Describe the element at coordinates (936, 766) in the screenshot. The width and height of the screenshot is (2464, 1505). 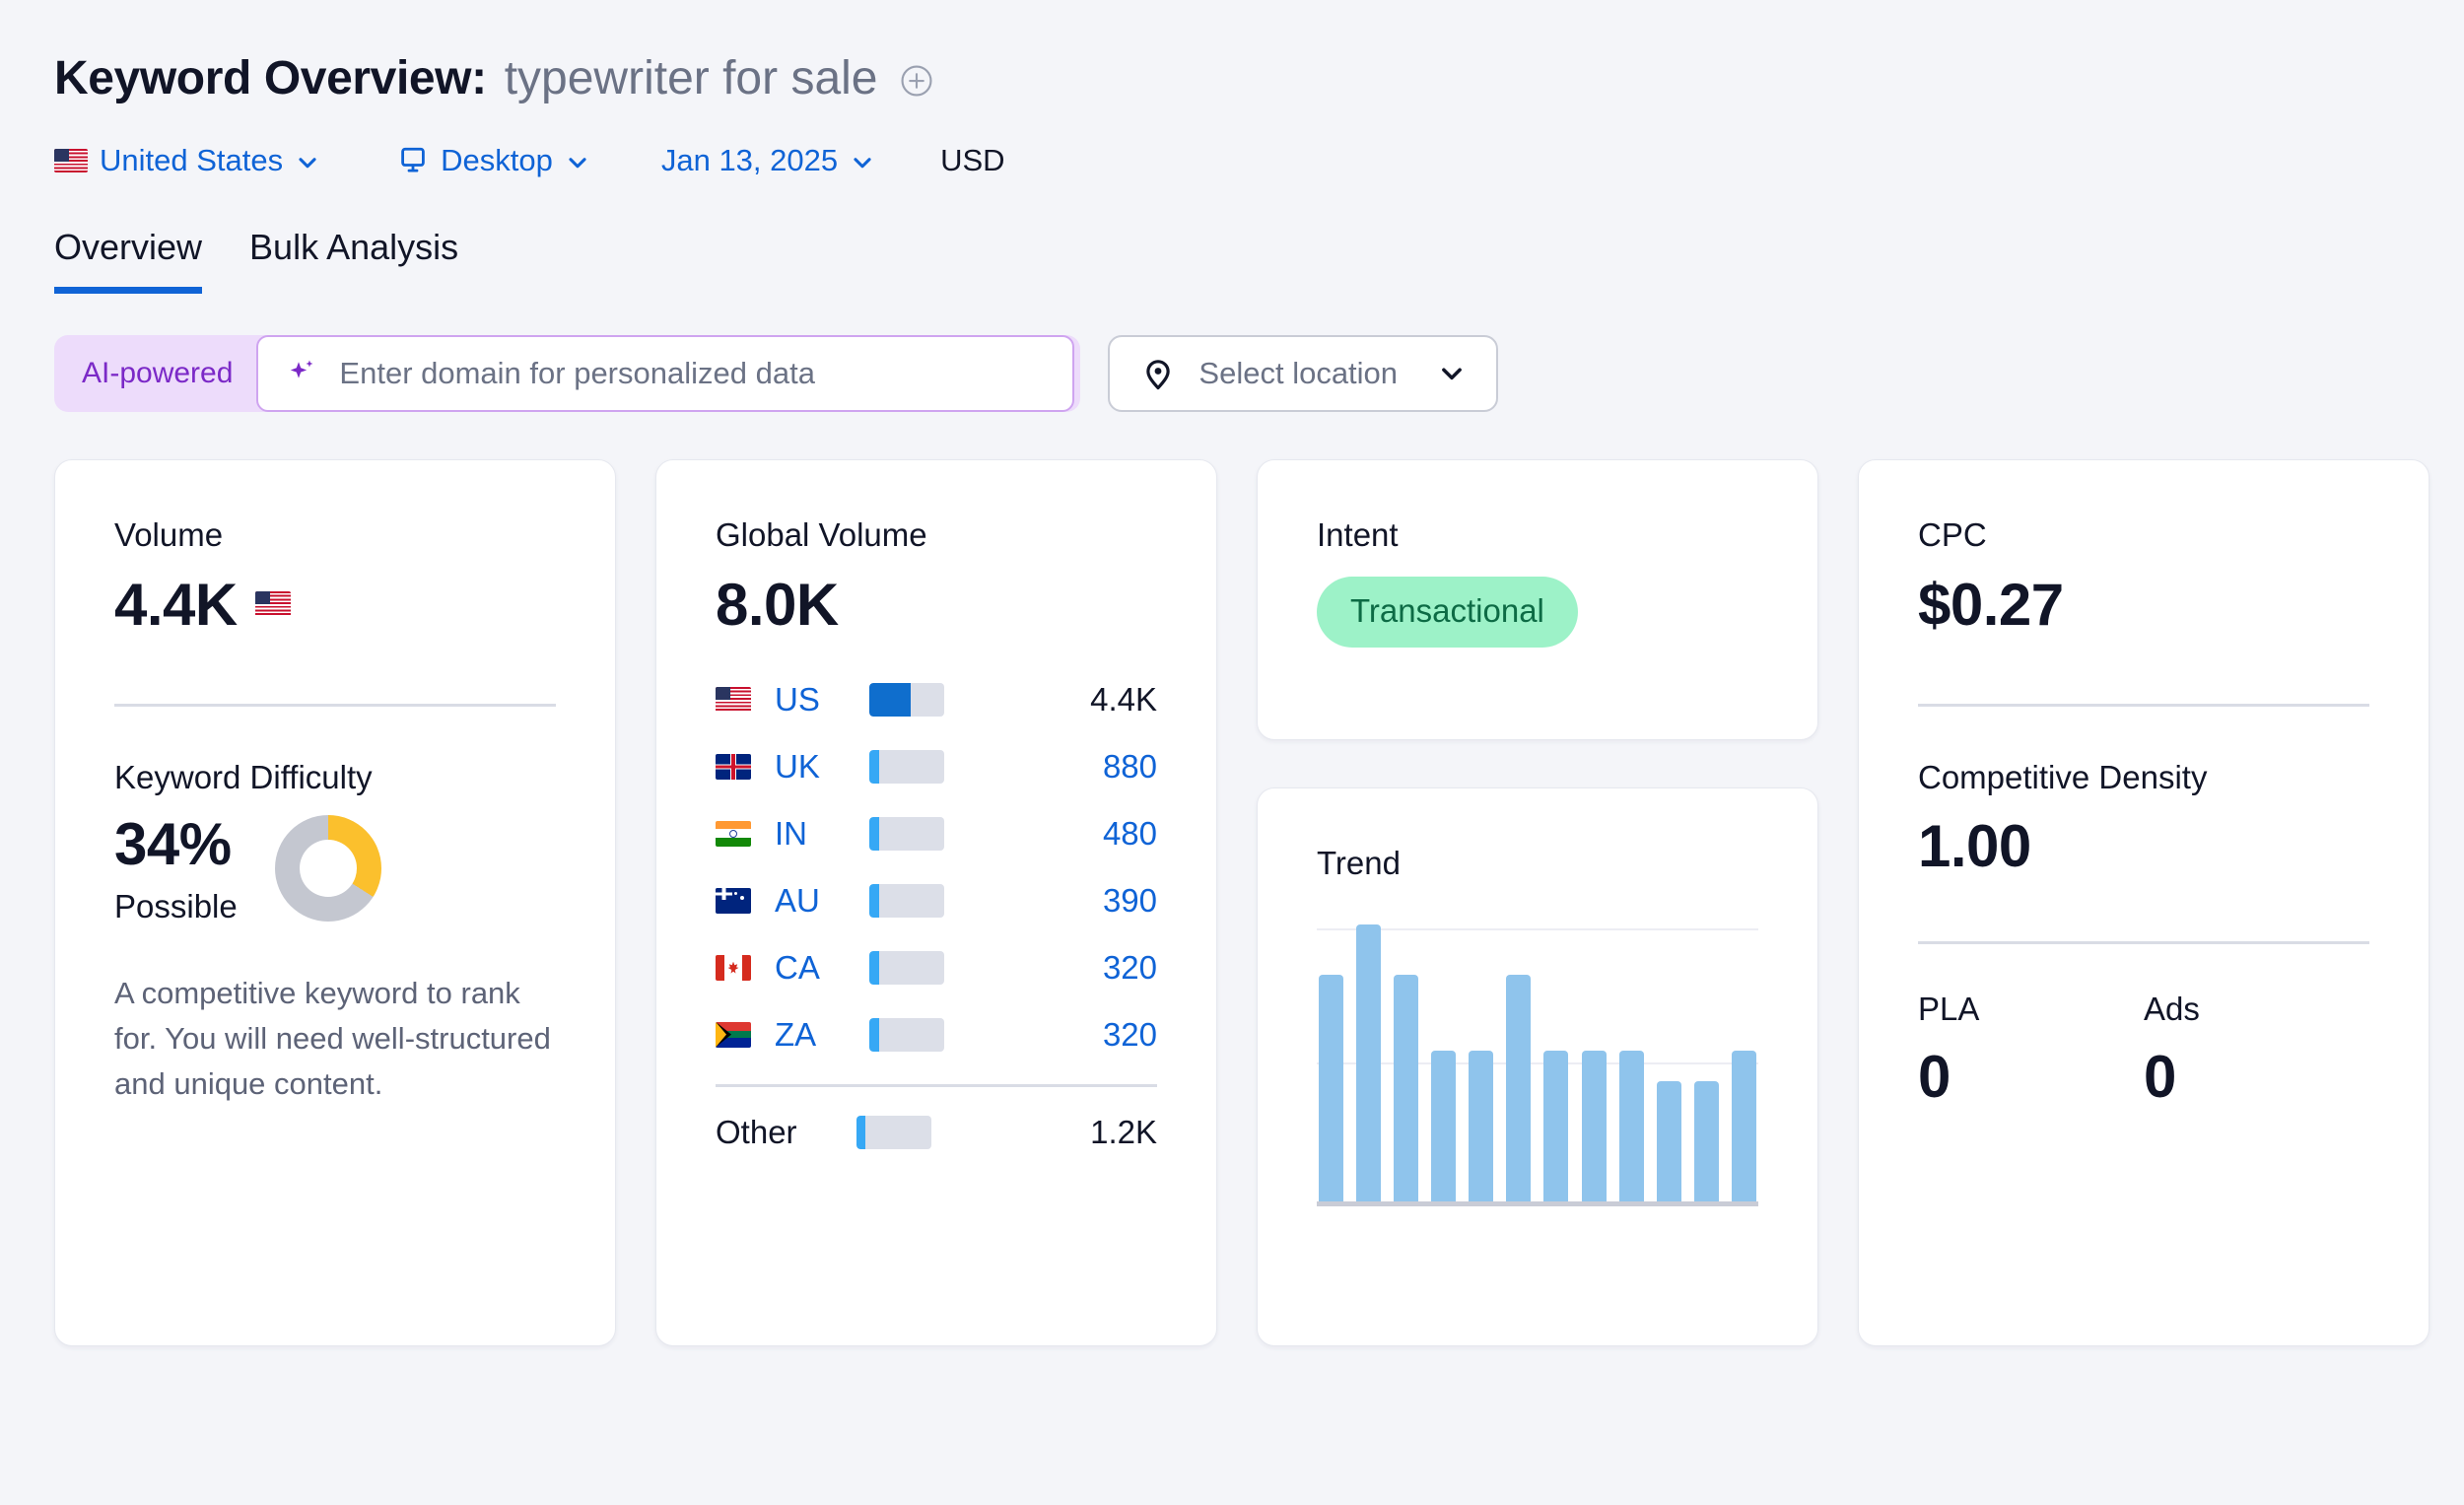
I see `country-row: UK 880` at that location.